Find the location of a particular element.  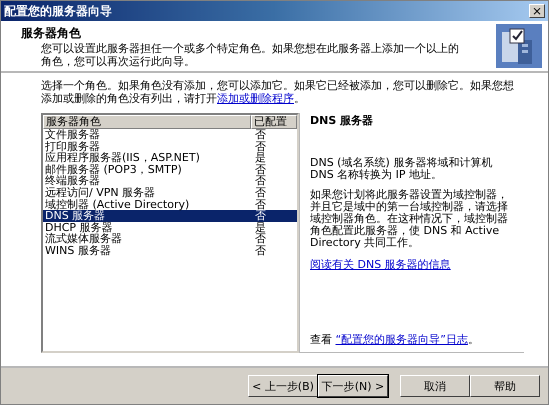

role-name: 终端服务器 is located at coordinates (72, 181).